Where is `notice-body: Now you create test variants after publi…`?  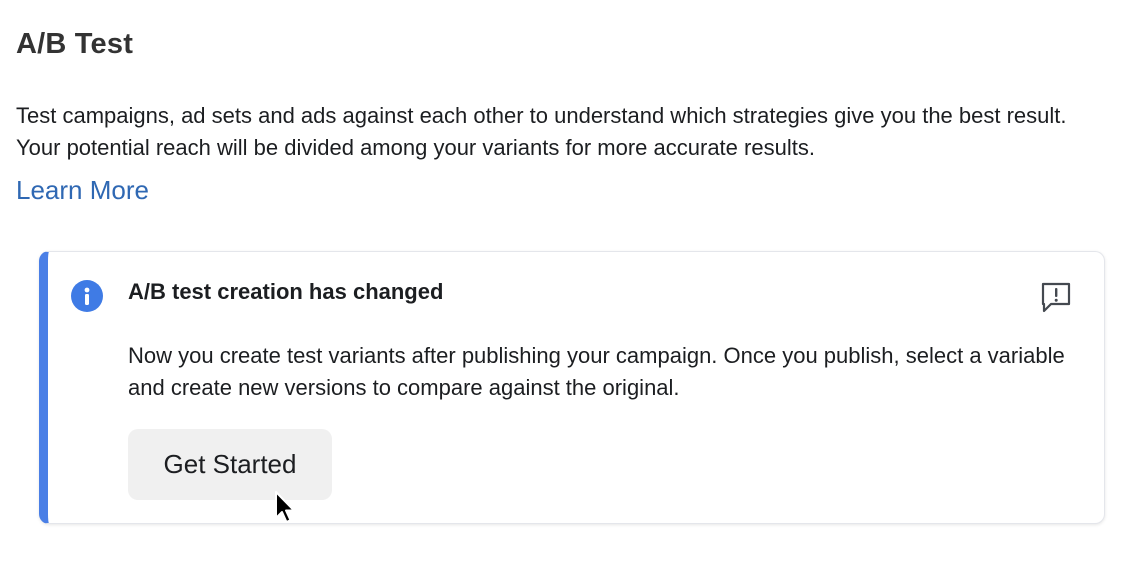 notice-body: Now you create test variants after publi… is located at coordinates (596, 371).